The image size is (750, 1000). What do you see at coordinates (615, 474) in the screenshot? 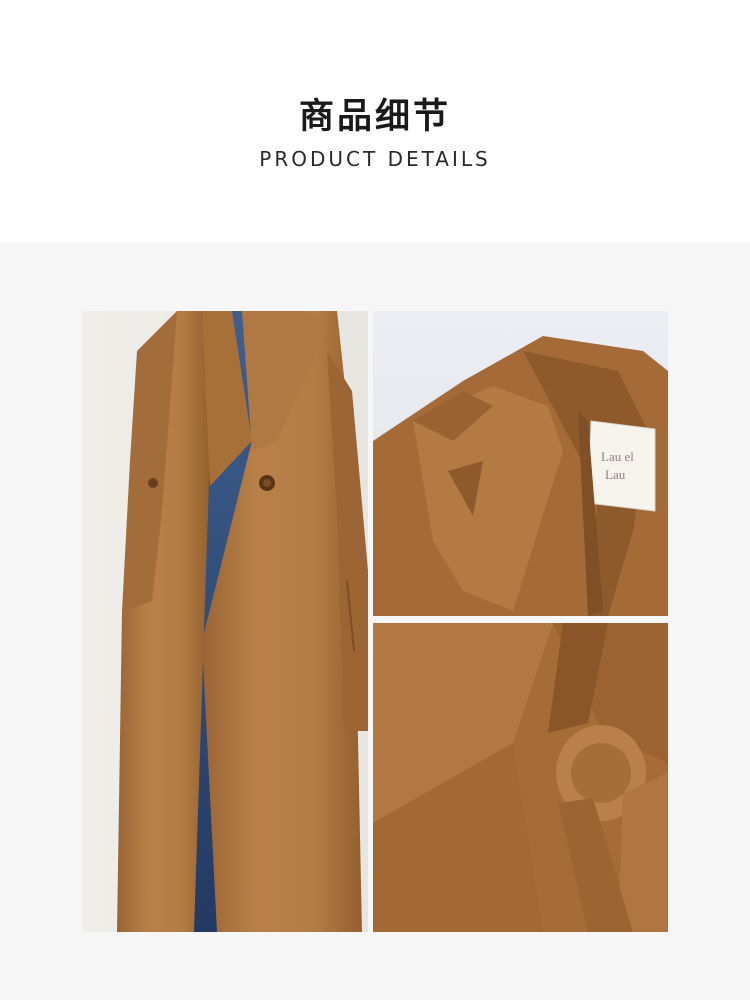
I see `svg-text: Lau` at bounding box center [615, 474].